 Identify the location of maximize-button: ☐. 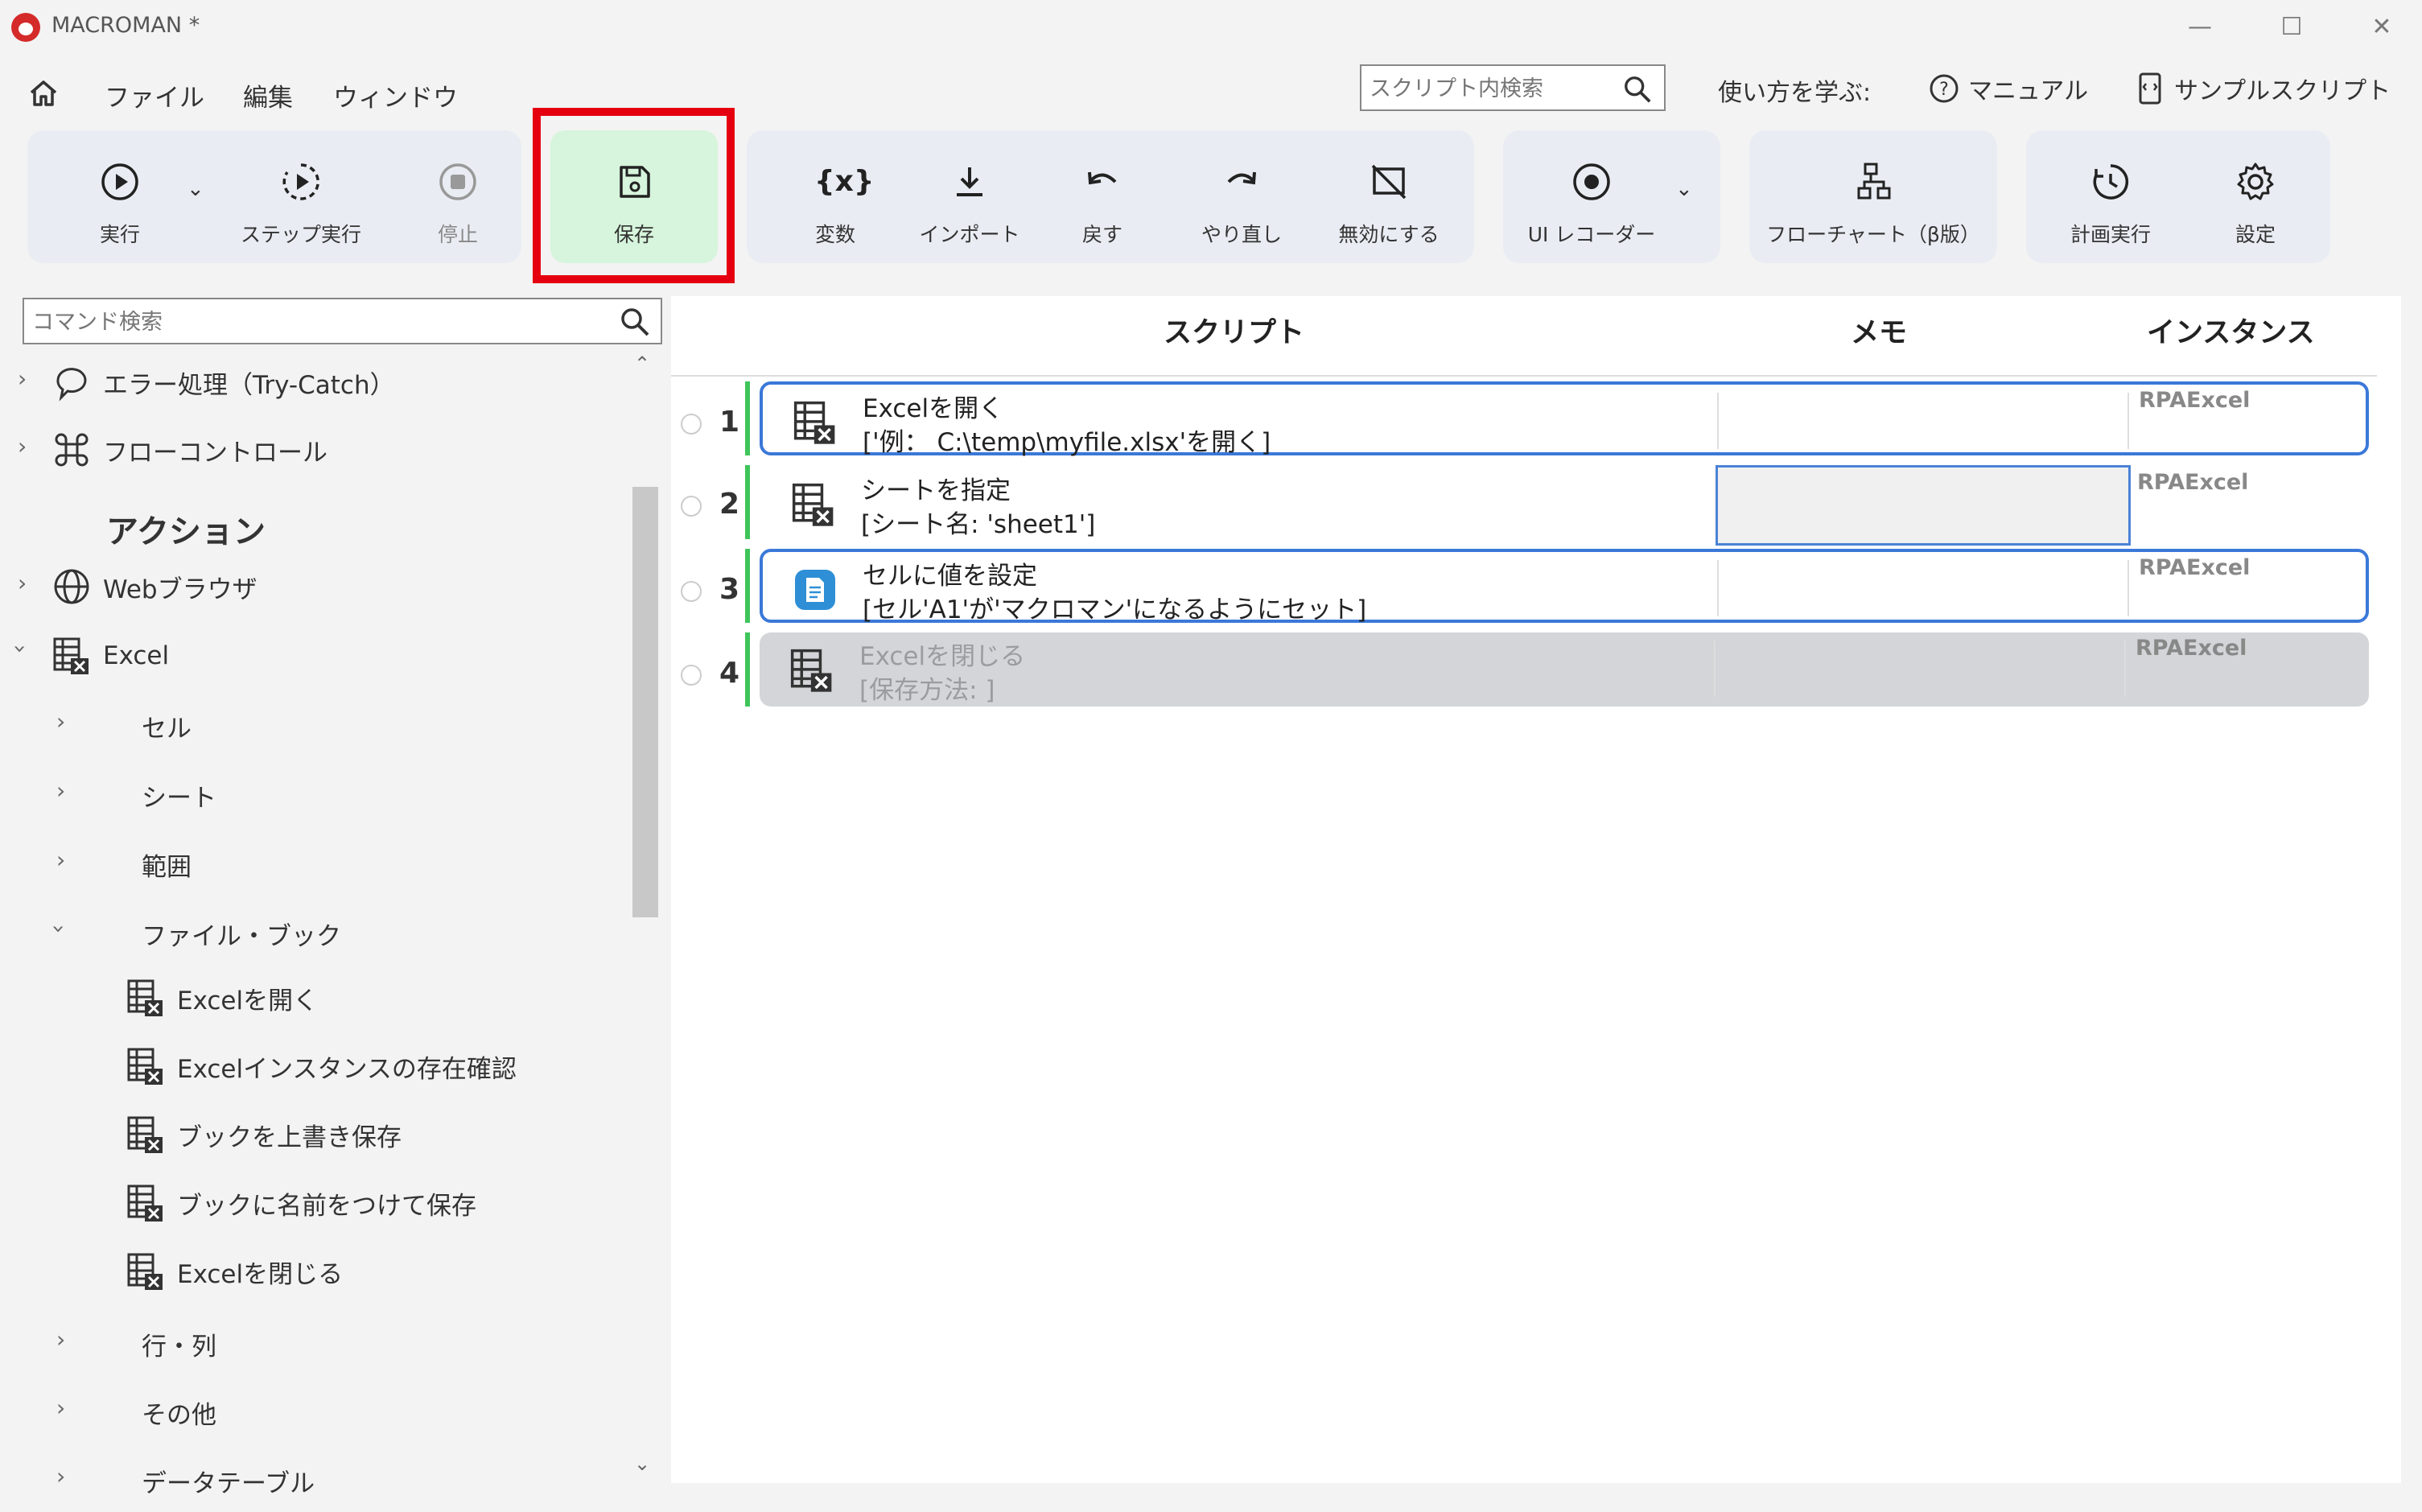
(2291, 27).